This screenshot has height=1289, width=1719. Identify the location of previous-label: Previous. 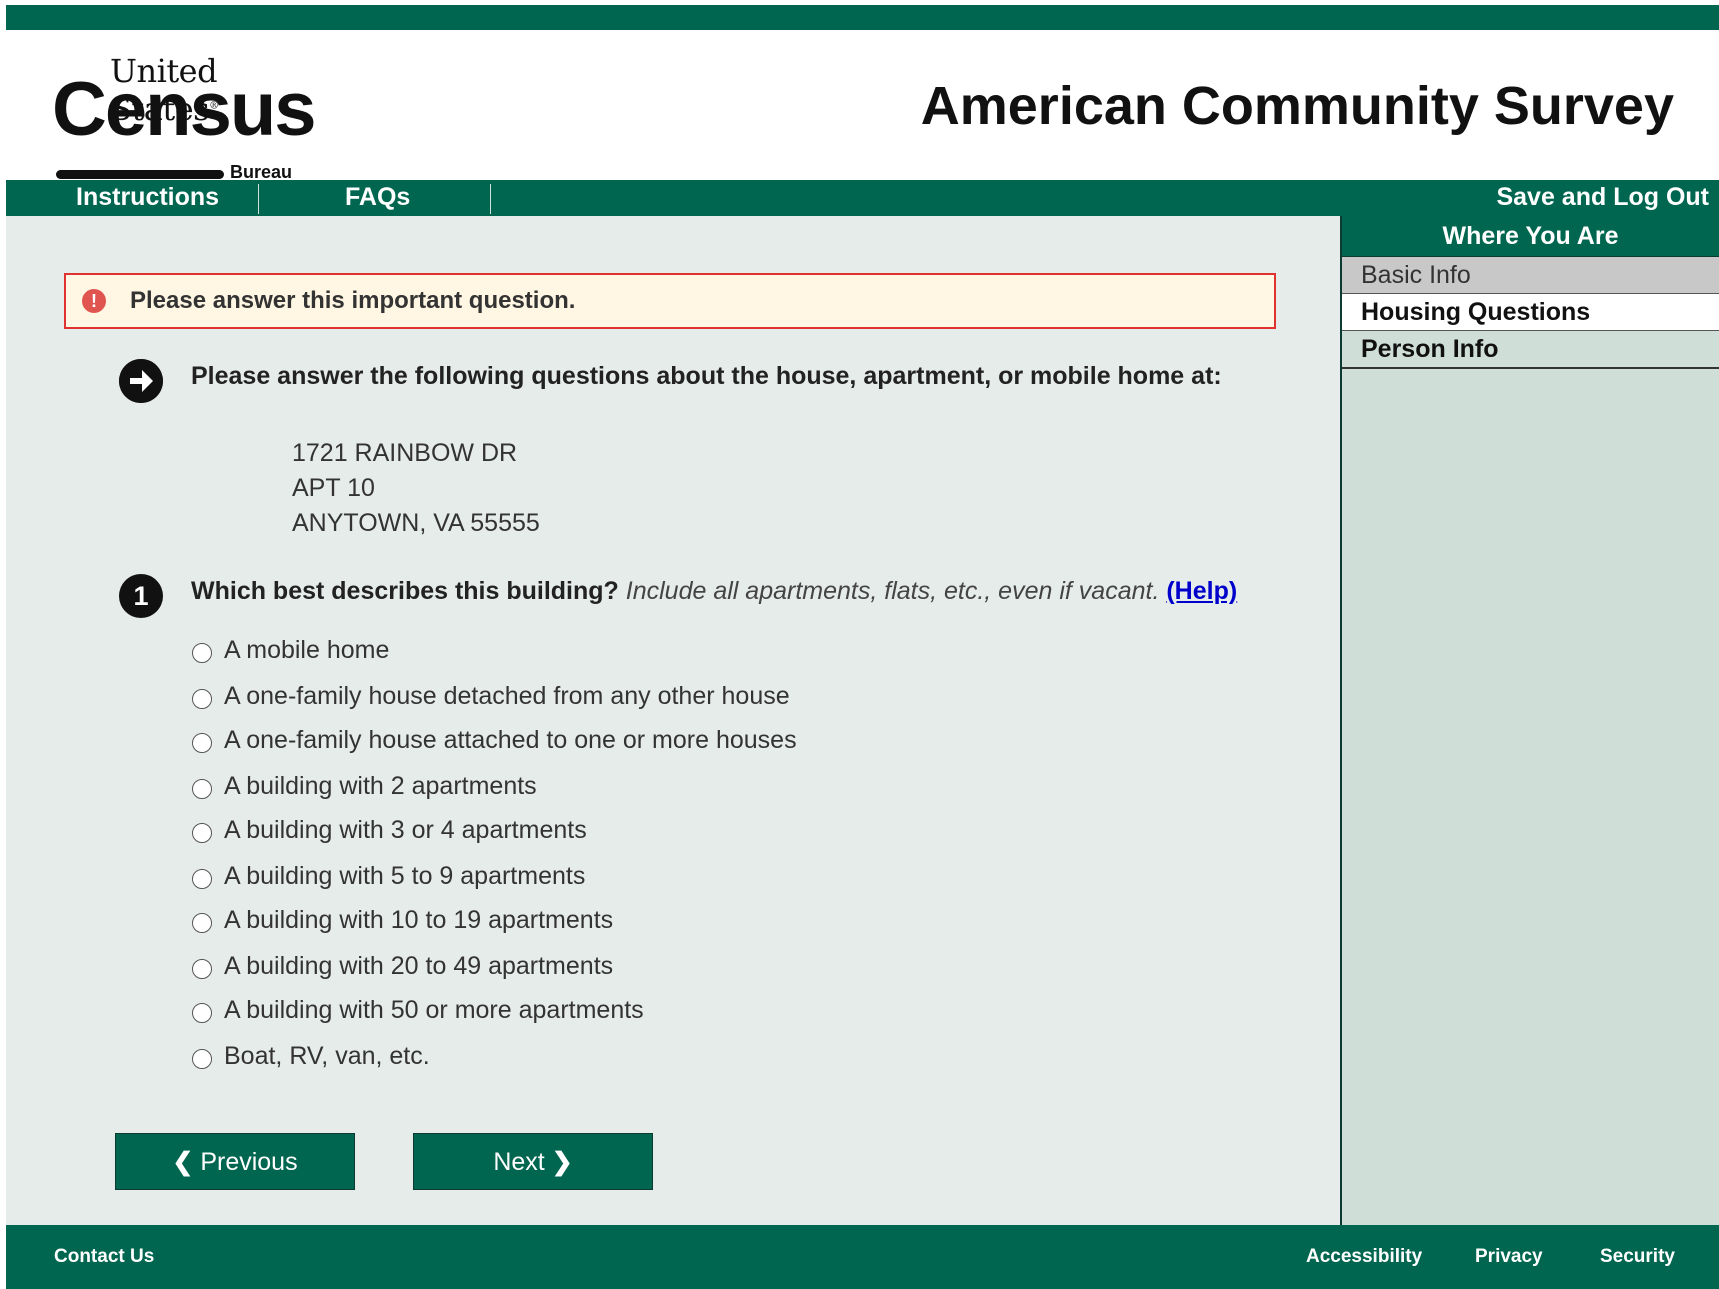
(249, 1162).